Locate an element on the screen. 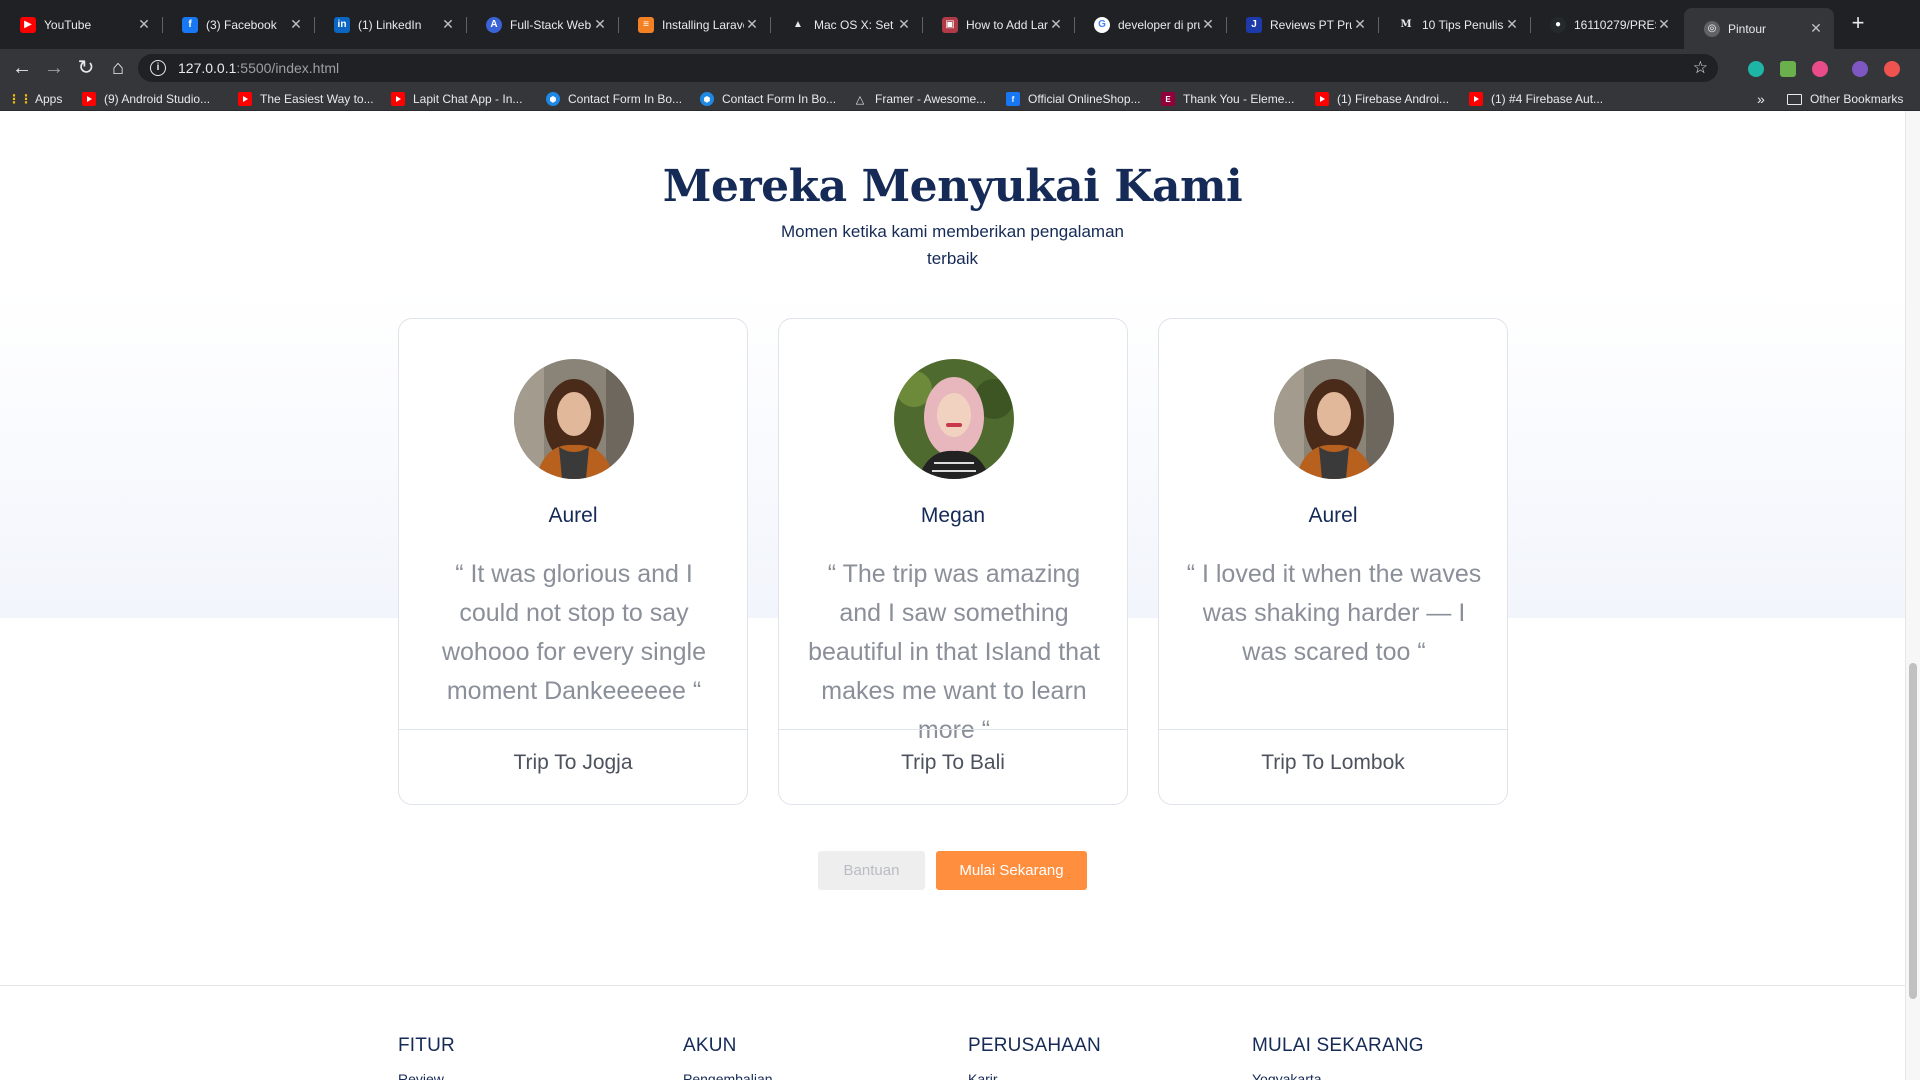 This screenshot has width=1920, height=1080. help-button: Bantuan is located at coordinates (871, 870).